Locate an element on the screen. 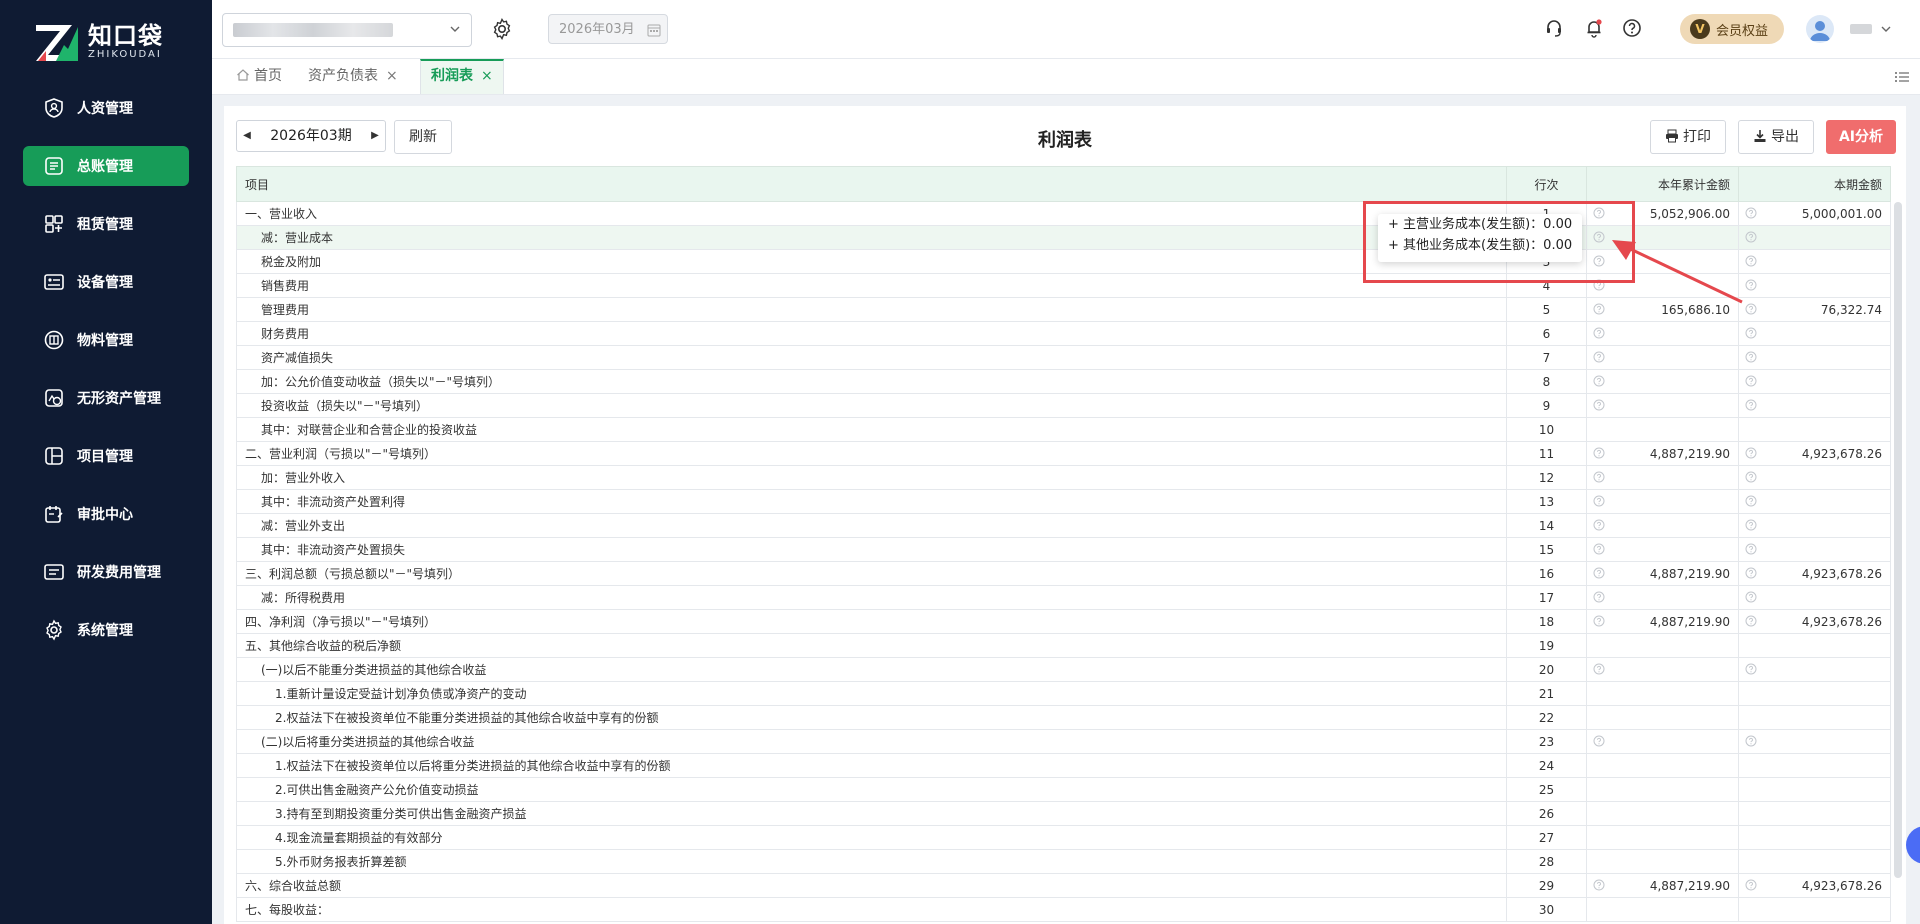 The image size is (1920, 924). help-icon is located at coordinates (1632, 28).